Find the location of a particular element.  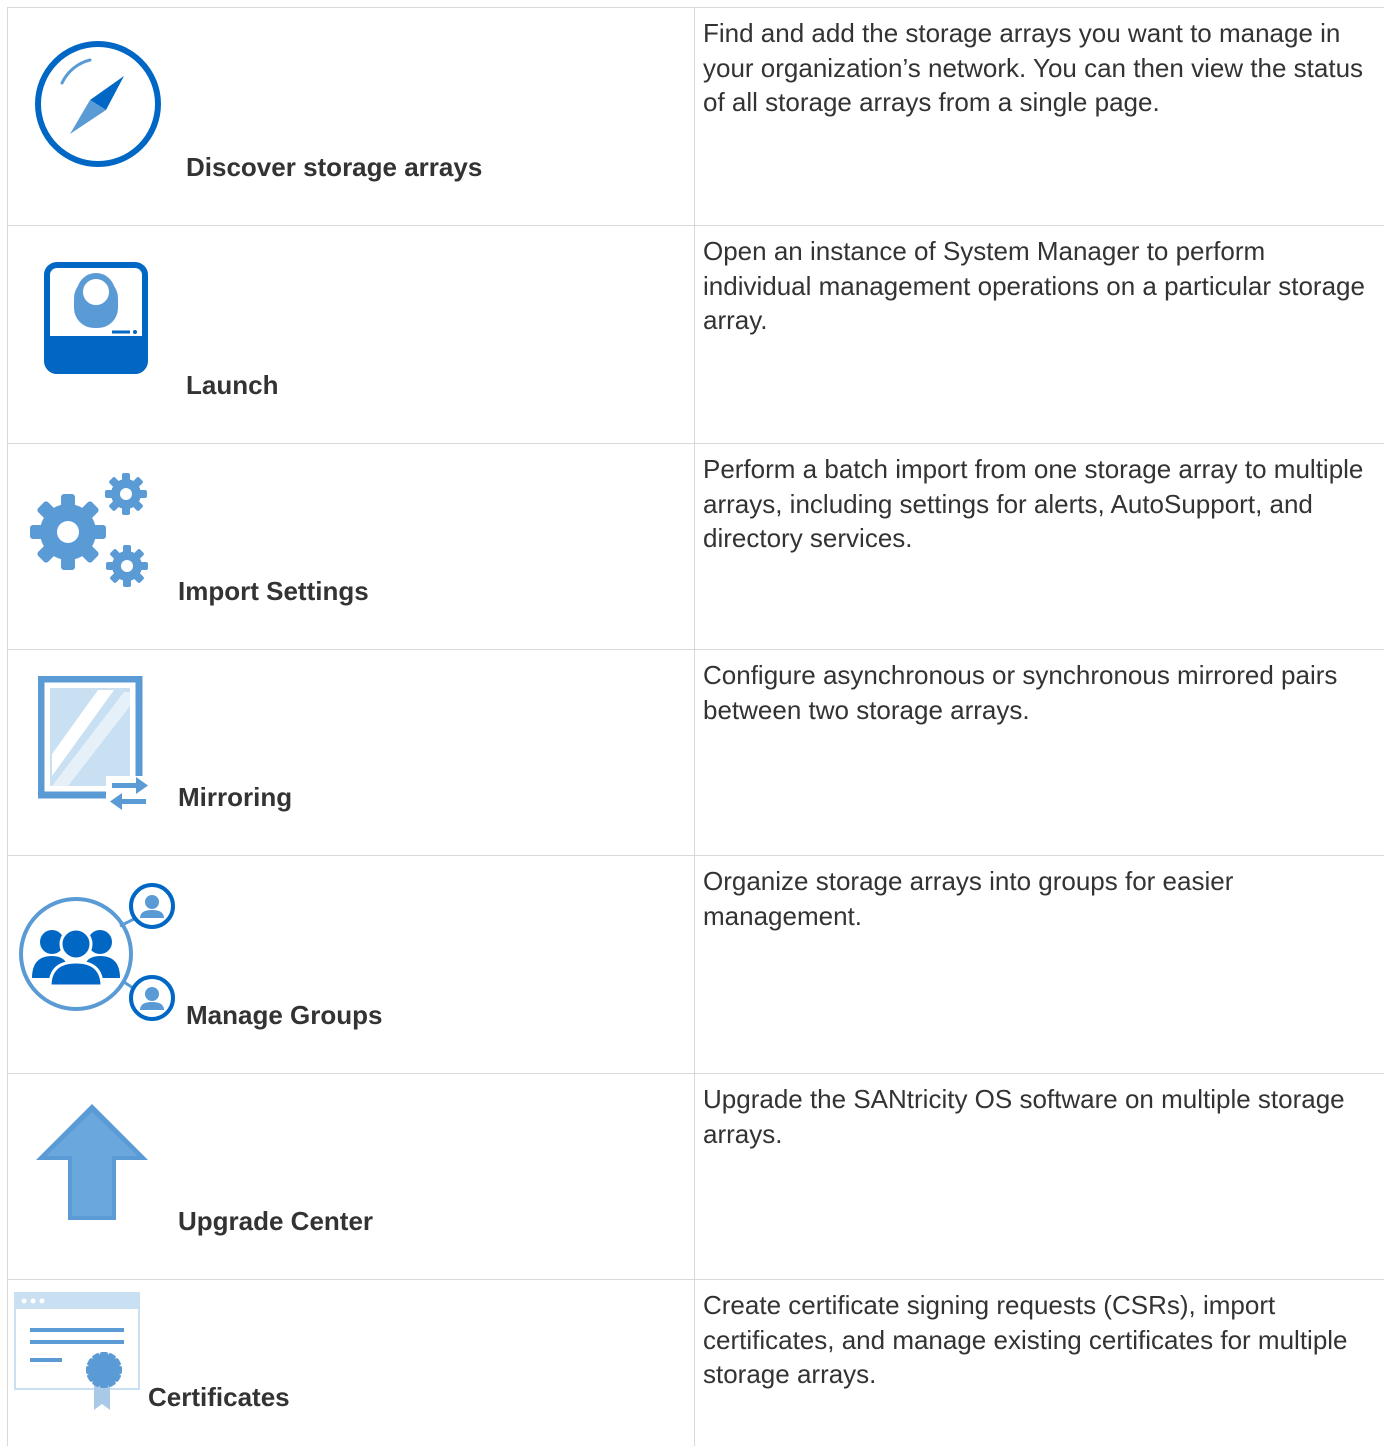

feature-cell: Upgrade Center is located at coordinates (351, 1176).